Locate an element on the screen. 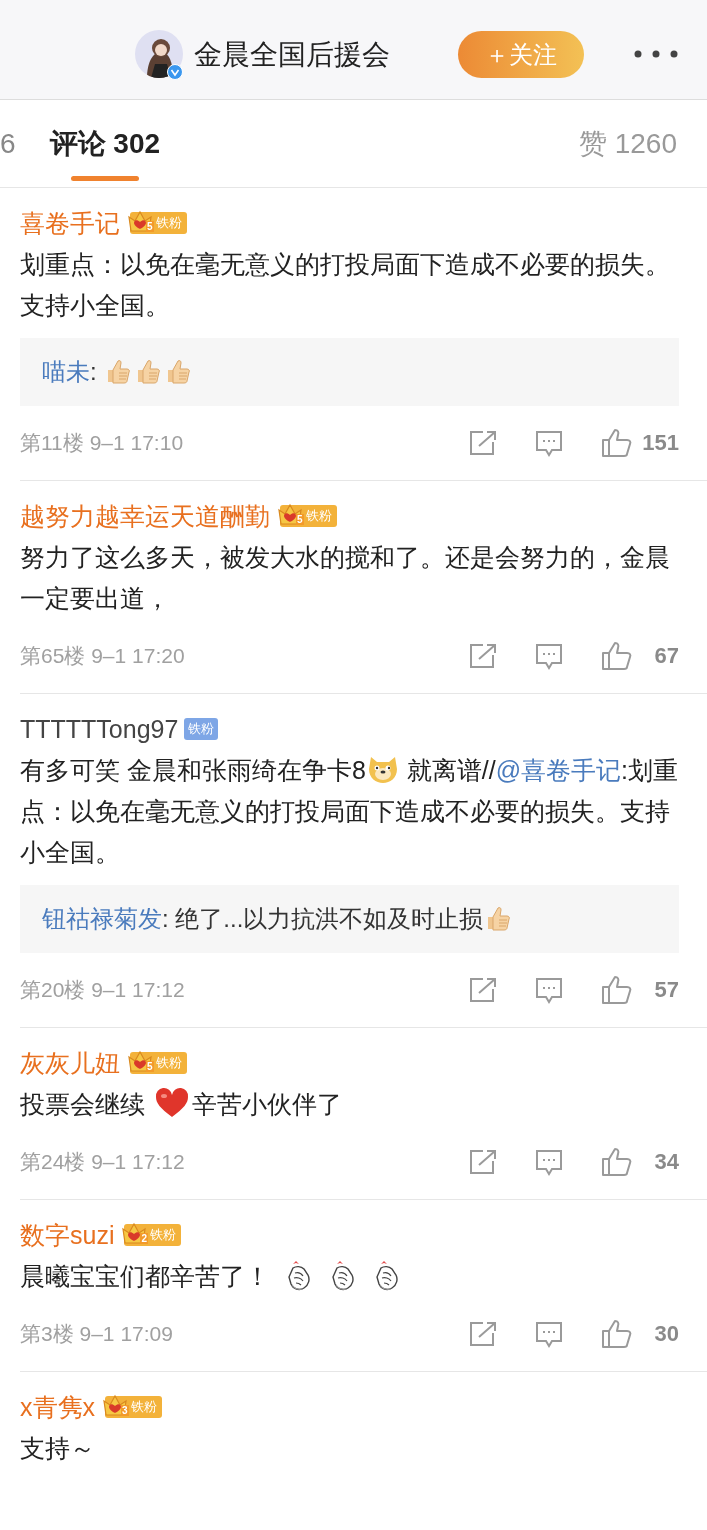 The height and width of the screenshot is (1530, 707). user-name: 喜卷手记 is located at coordinates (70, 223).